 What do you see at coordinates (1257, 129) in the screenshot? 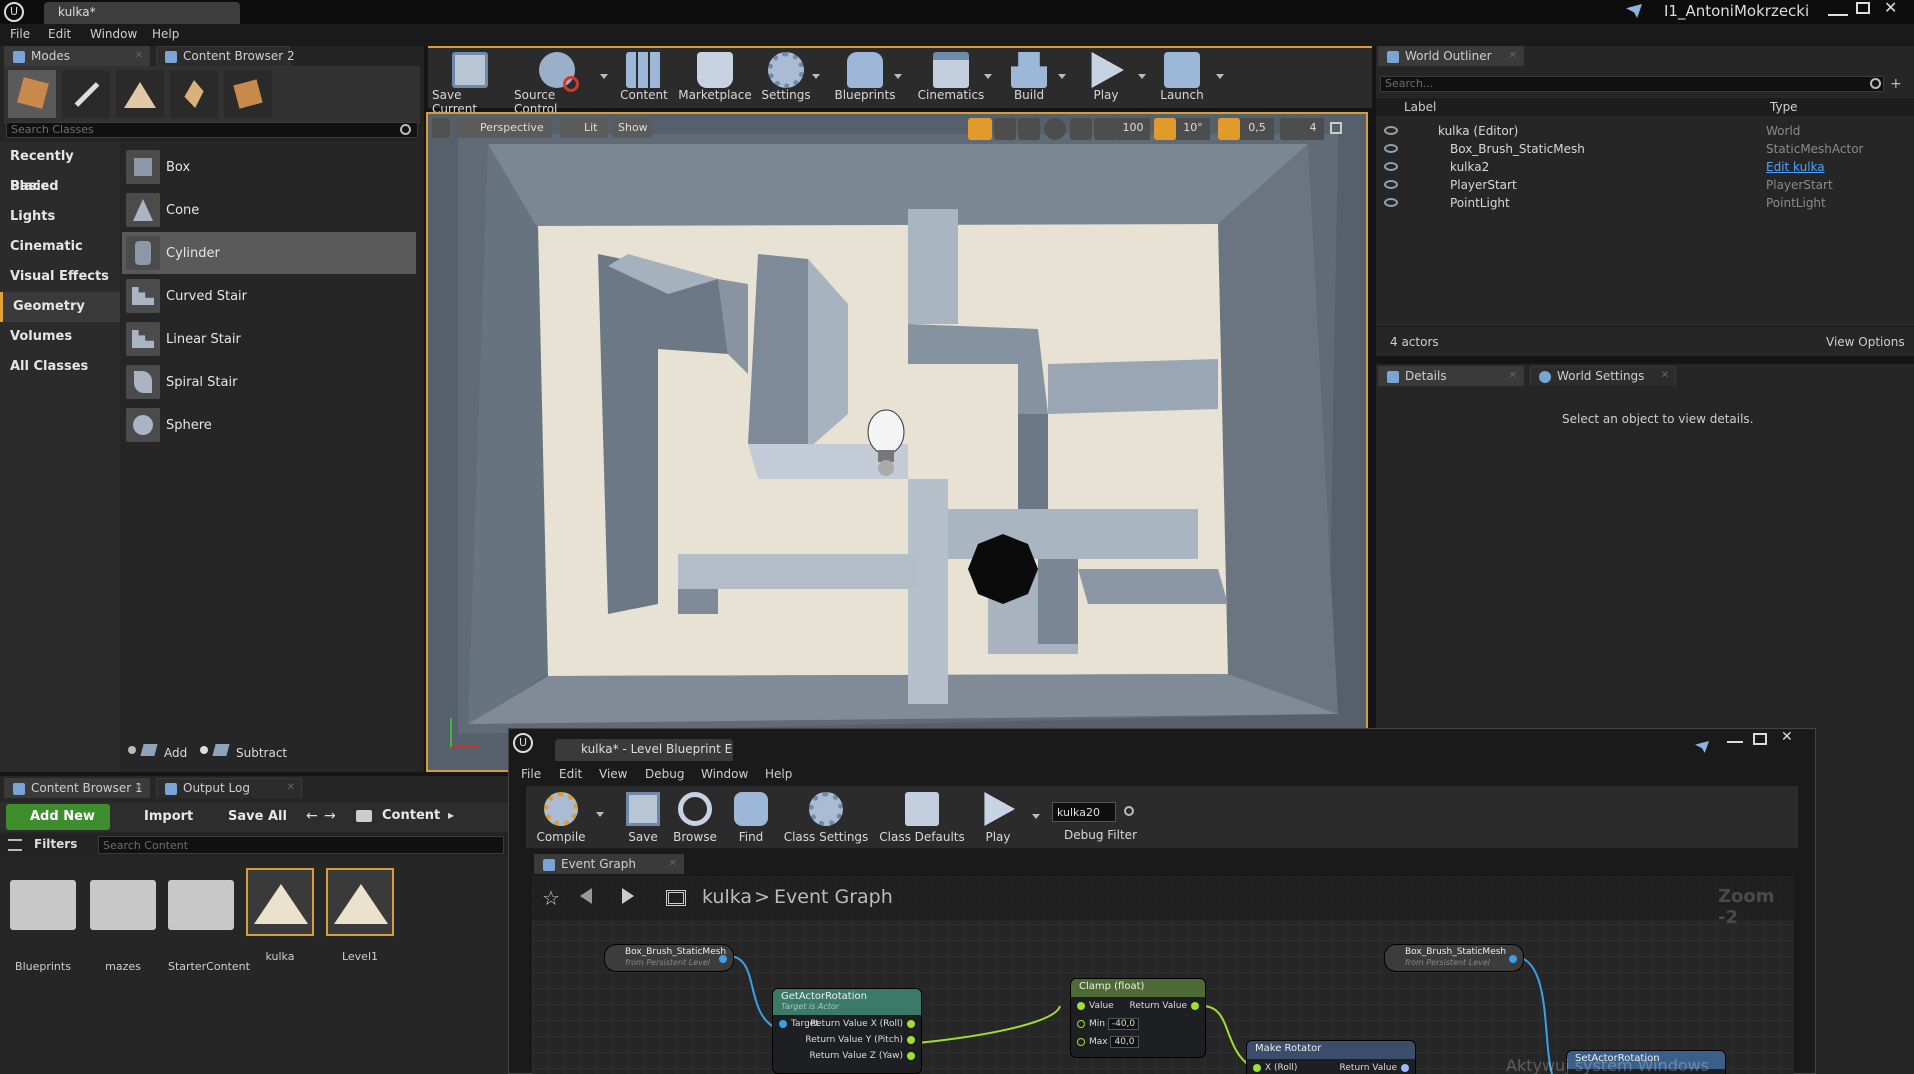
I see `scale-snap-value: 0,5` at bounding box center [1257, 129].